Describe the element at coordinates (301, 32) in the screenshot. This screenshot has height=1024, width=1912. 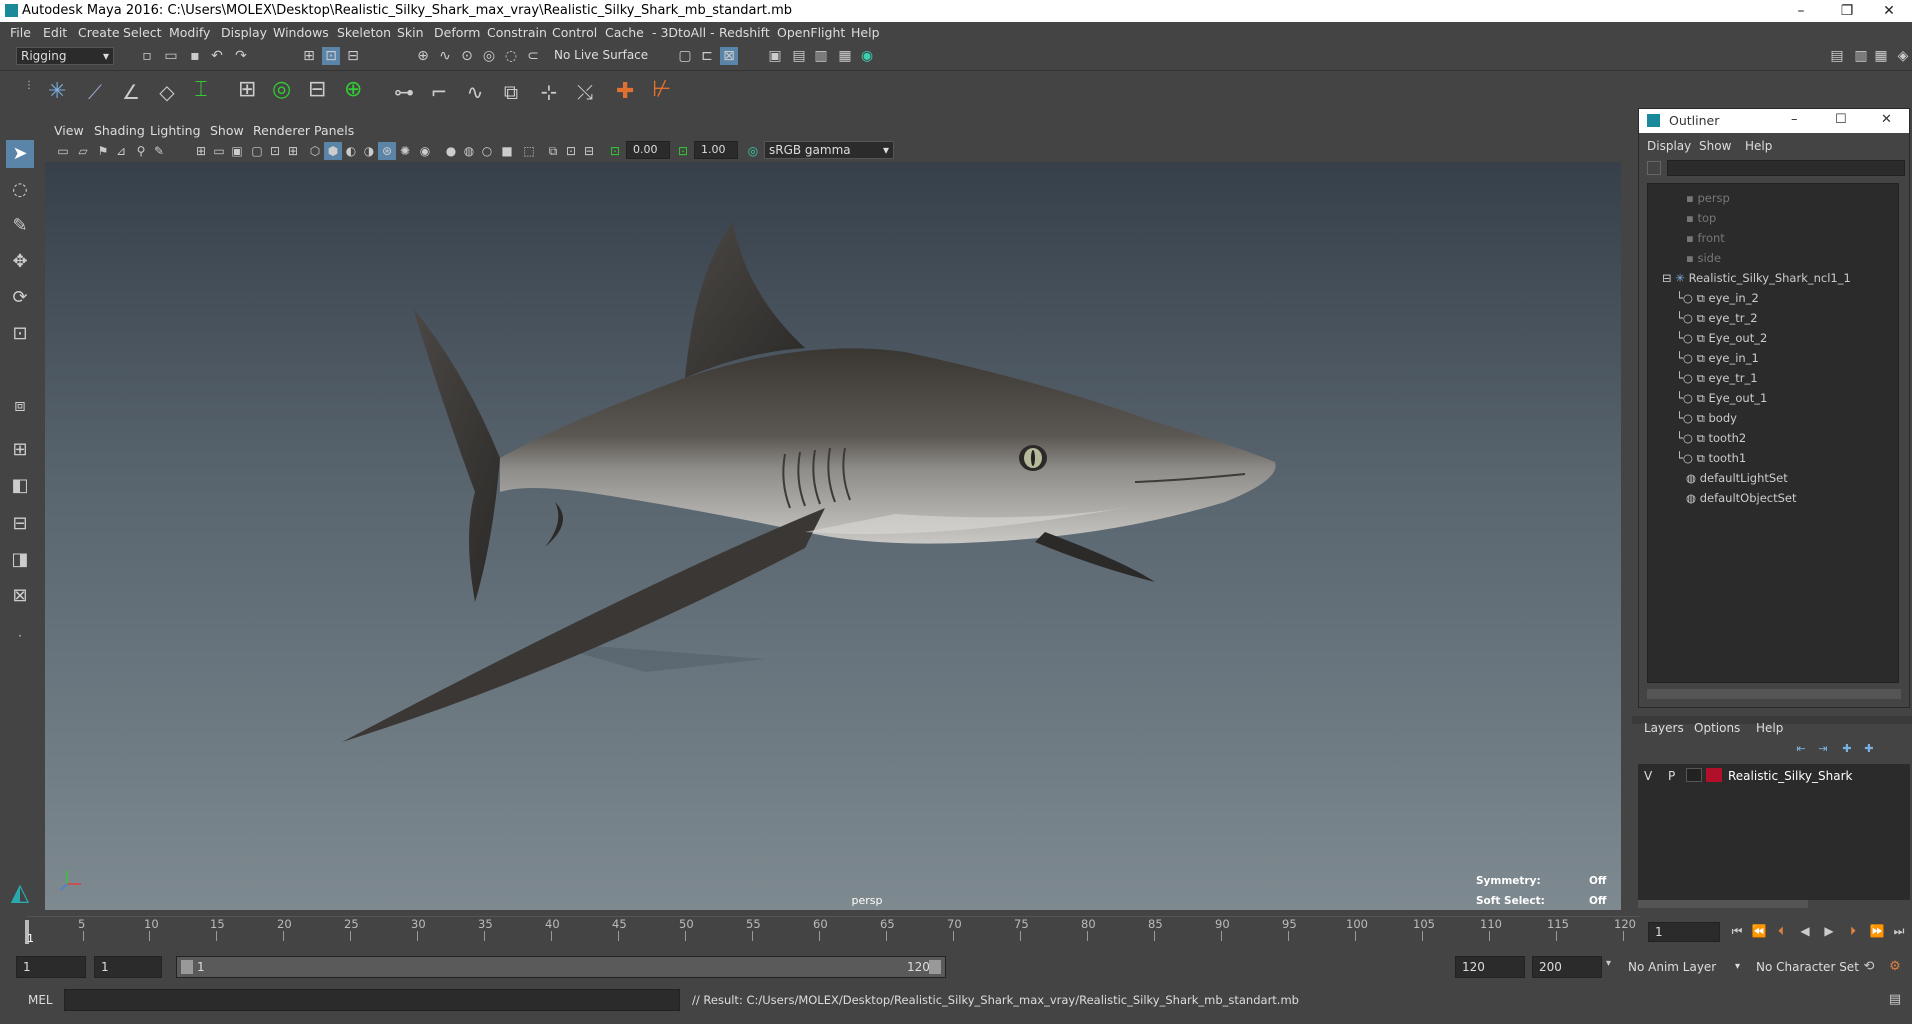
I see `menu-windows: Windows` at that location.